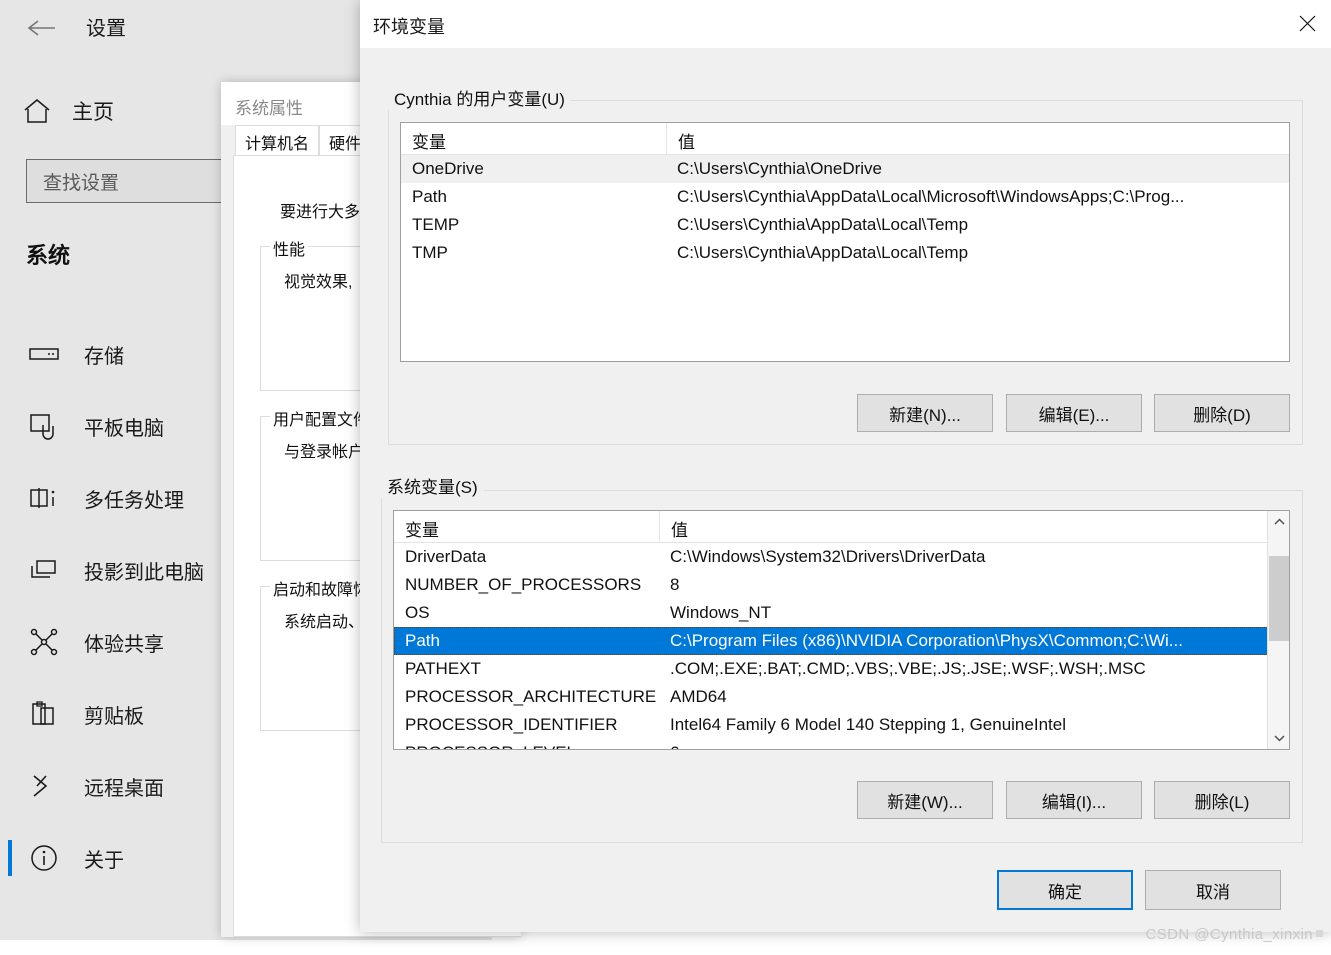  What do you see at coordinates (698, 696) in the screenshot?
I see `system-variable-value: AMD64` at bounding box center [698, 696].